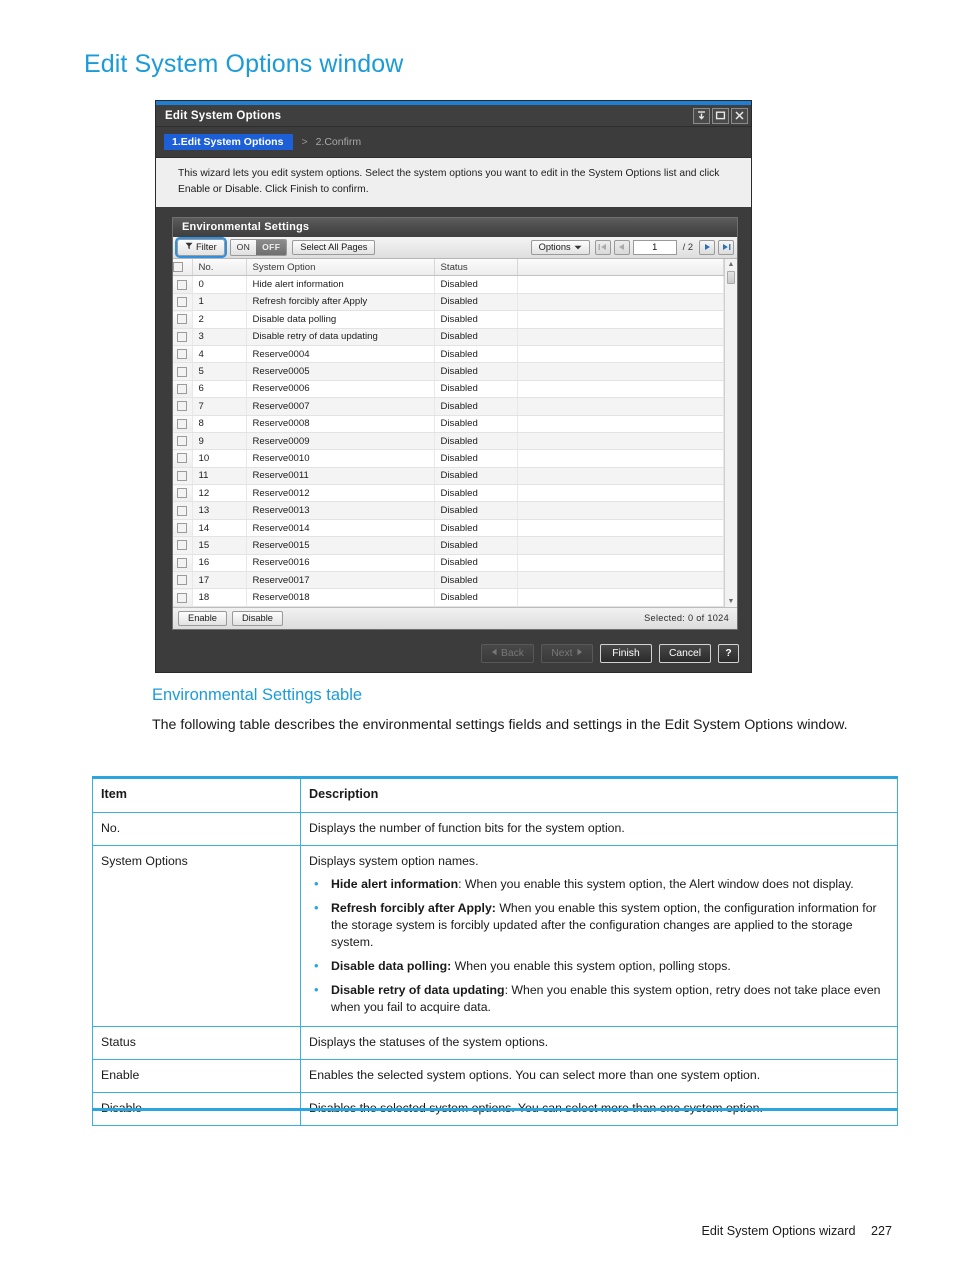 Image resolution: width=954 pixels, height=1271 pixels. Describe the element at coordinates (271, 247) in the screenshot. I see `filter-off-option: OFF` at that location.